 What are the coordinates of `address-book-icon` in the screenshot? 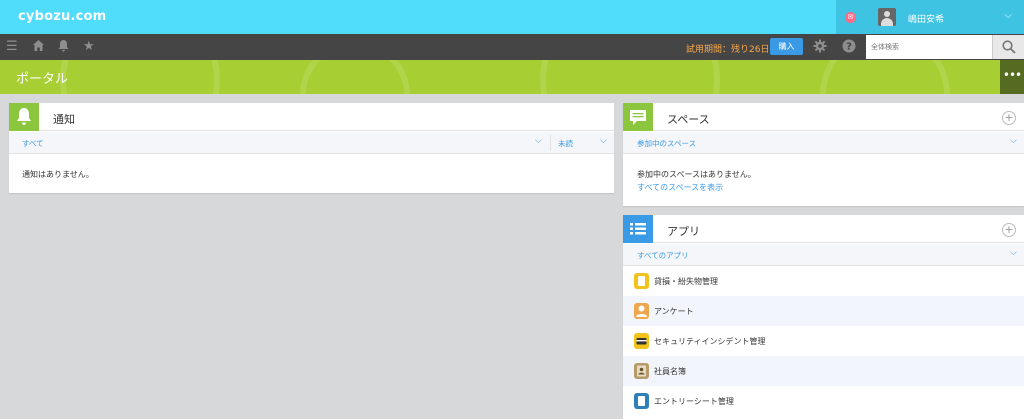 It's located at (641, 371).